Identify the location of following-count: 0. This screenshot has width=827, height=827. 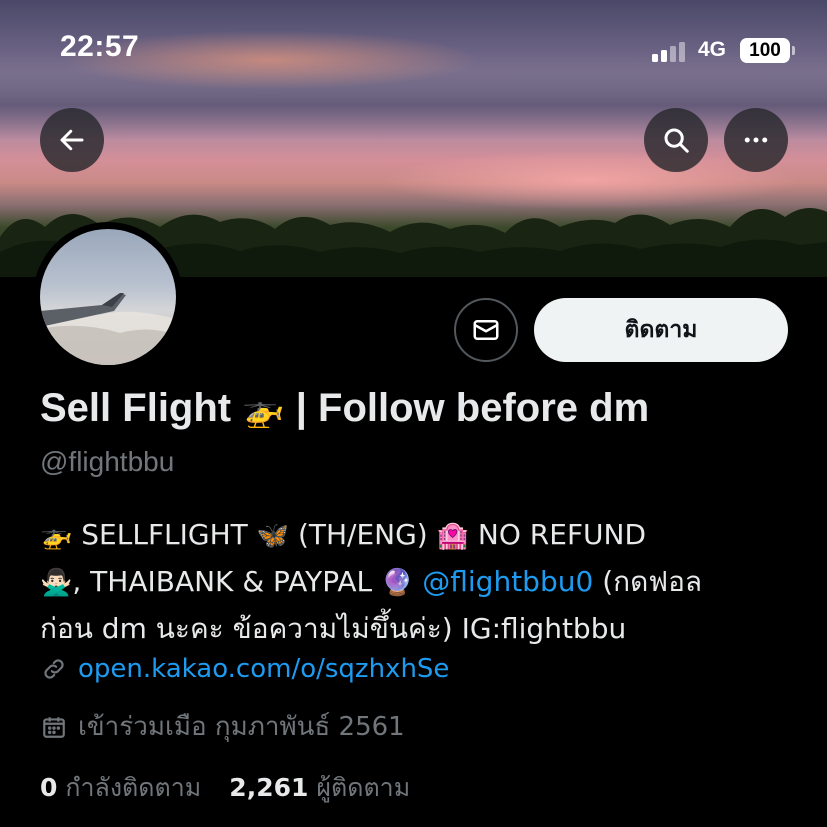
(49, 787).